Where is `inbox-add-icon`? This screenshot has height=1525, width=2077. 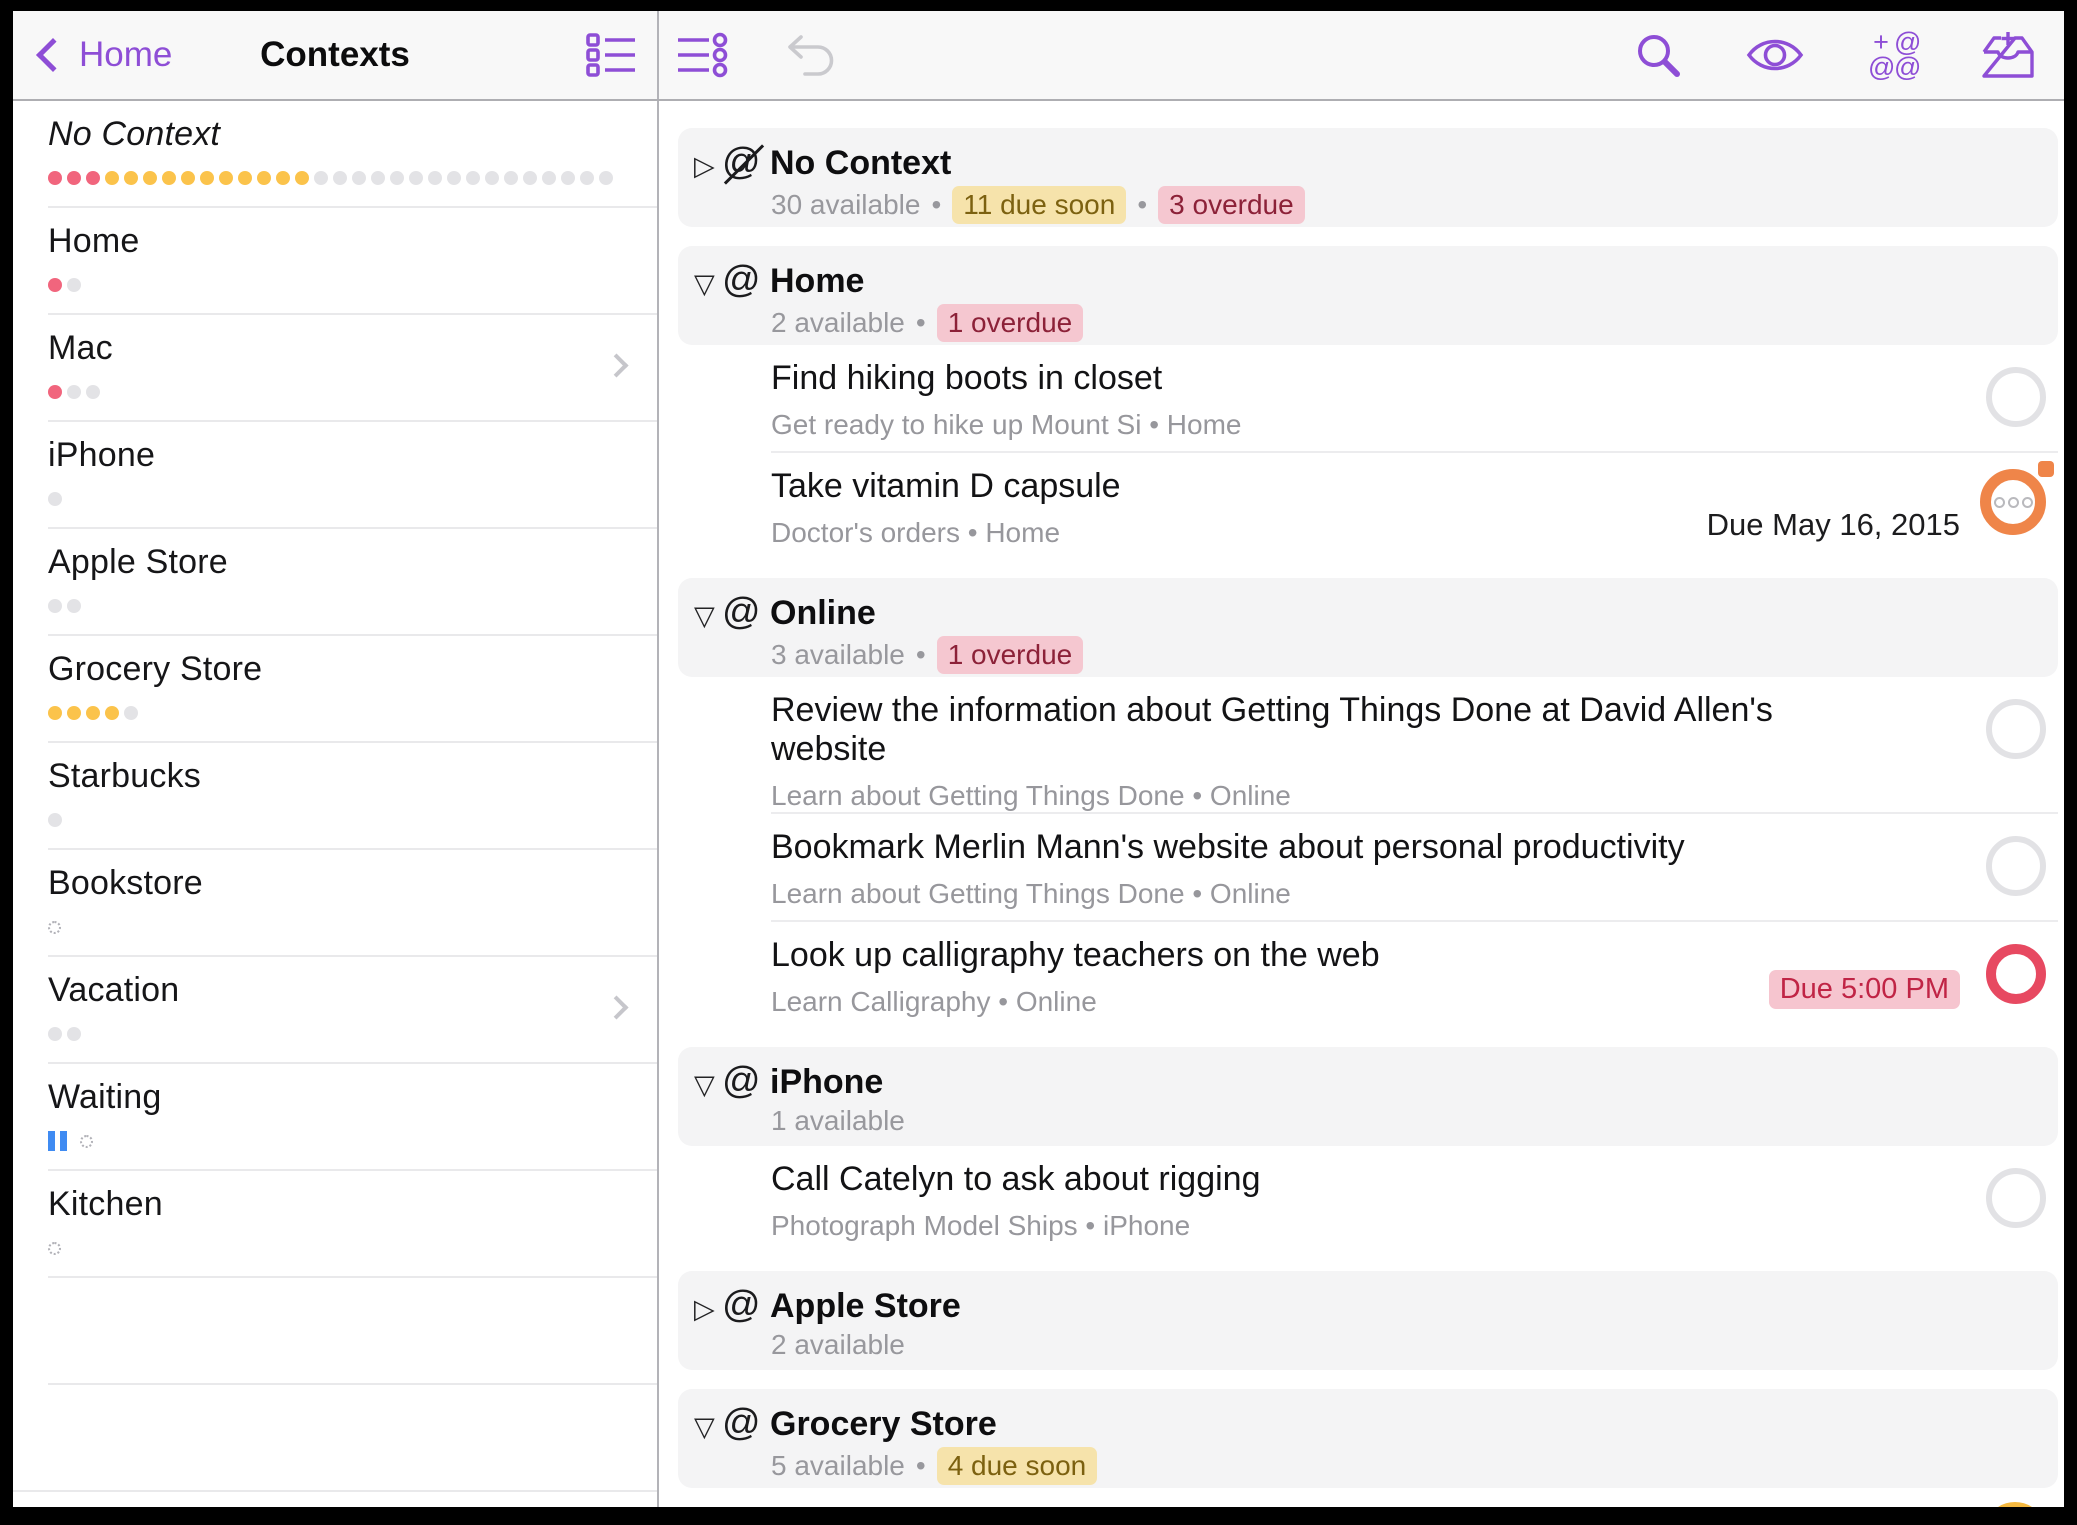
inbox-add-icon is located at coordinates (2008, 55).